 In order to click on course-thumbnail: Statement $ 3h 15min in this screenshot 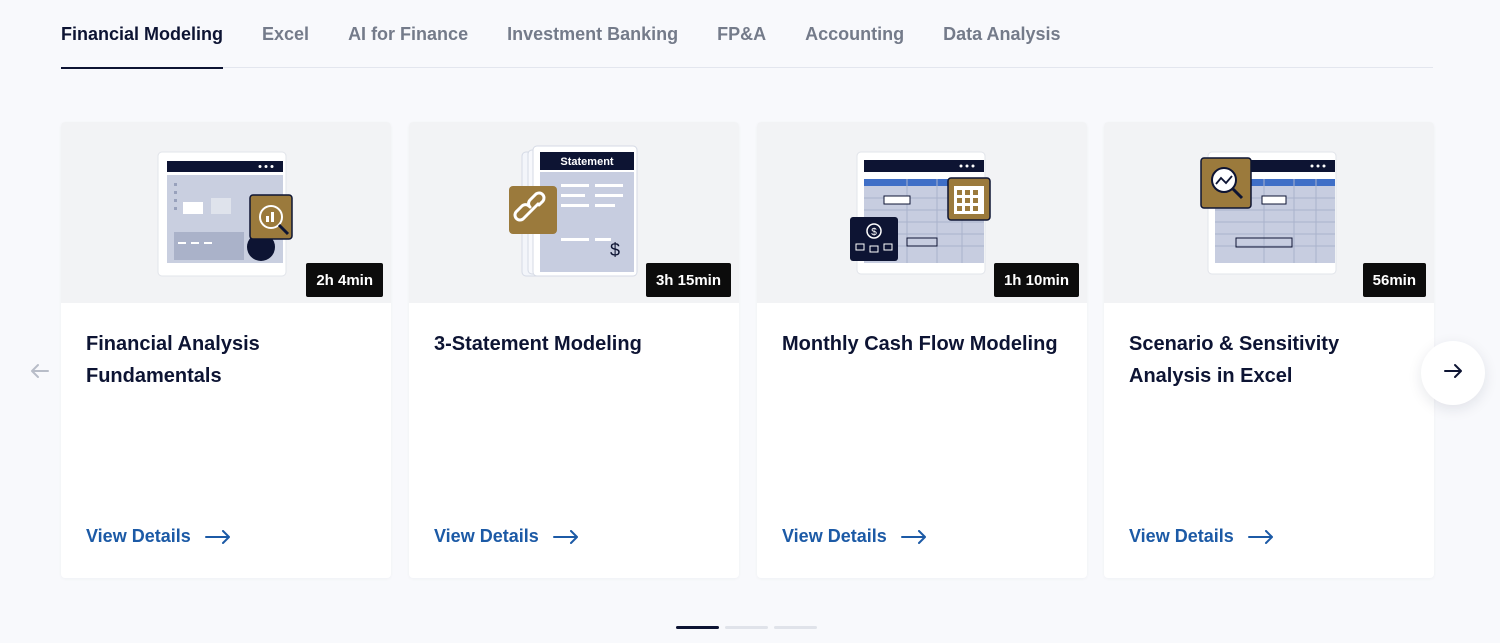, I will do `click(574, 212)`.